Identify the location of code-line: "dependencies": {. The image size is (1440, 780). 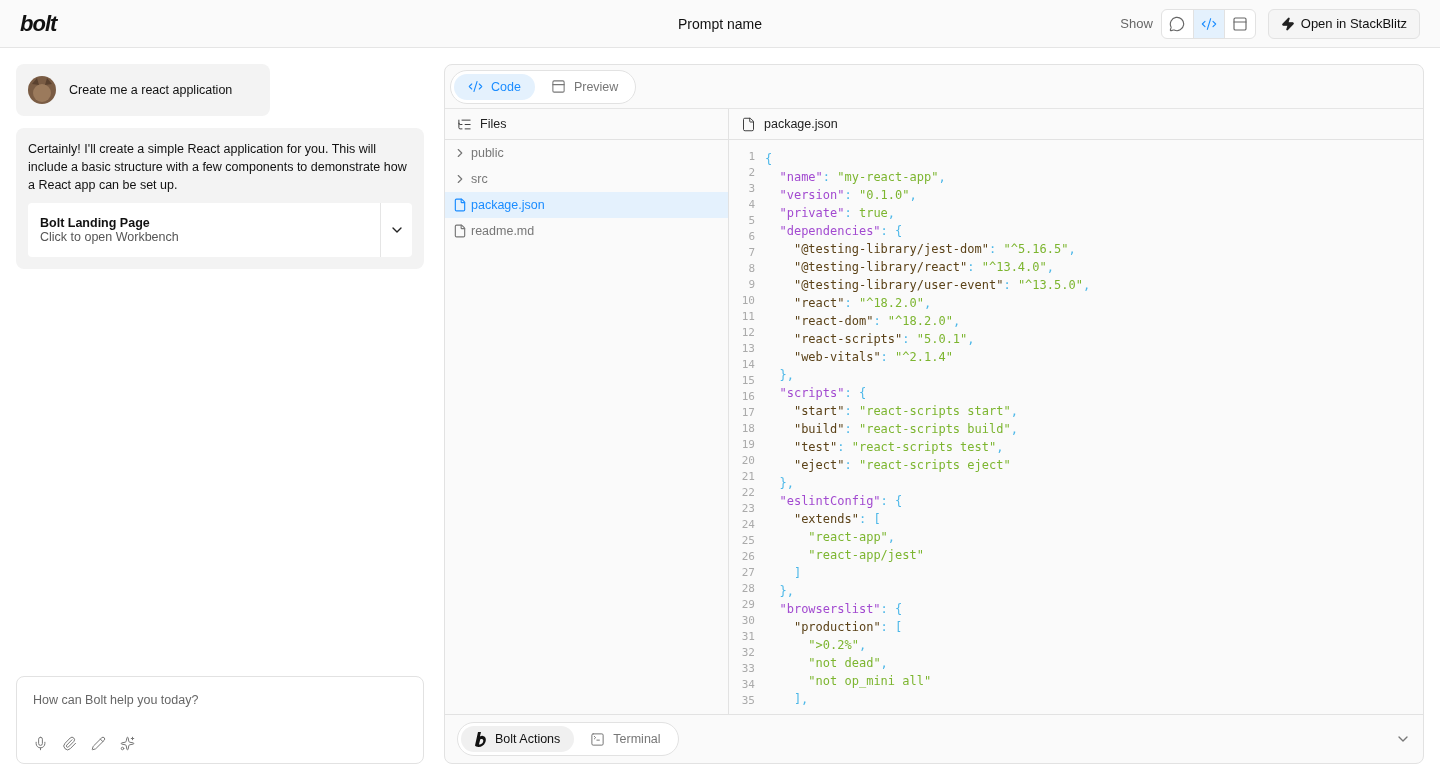
(841, 231).